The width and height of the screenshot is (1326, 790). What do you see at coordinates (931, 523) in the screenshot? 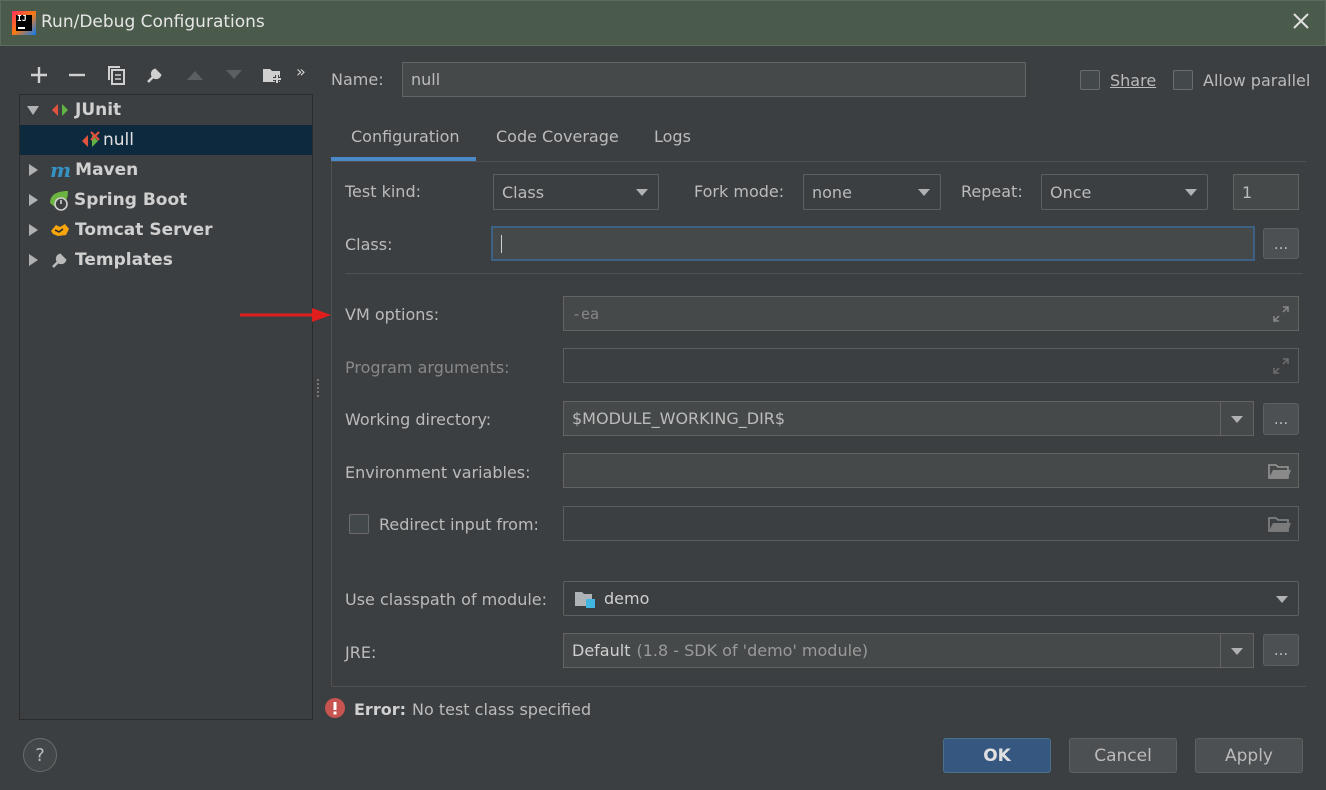
I see `redirect-input-field` at bounding box center [931, 523].